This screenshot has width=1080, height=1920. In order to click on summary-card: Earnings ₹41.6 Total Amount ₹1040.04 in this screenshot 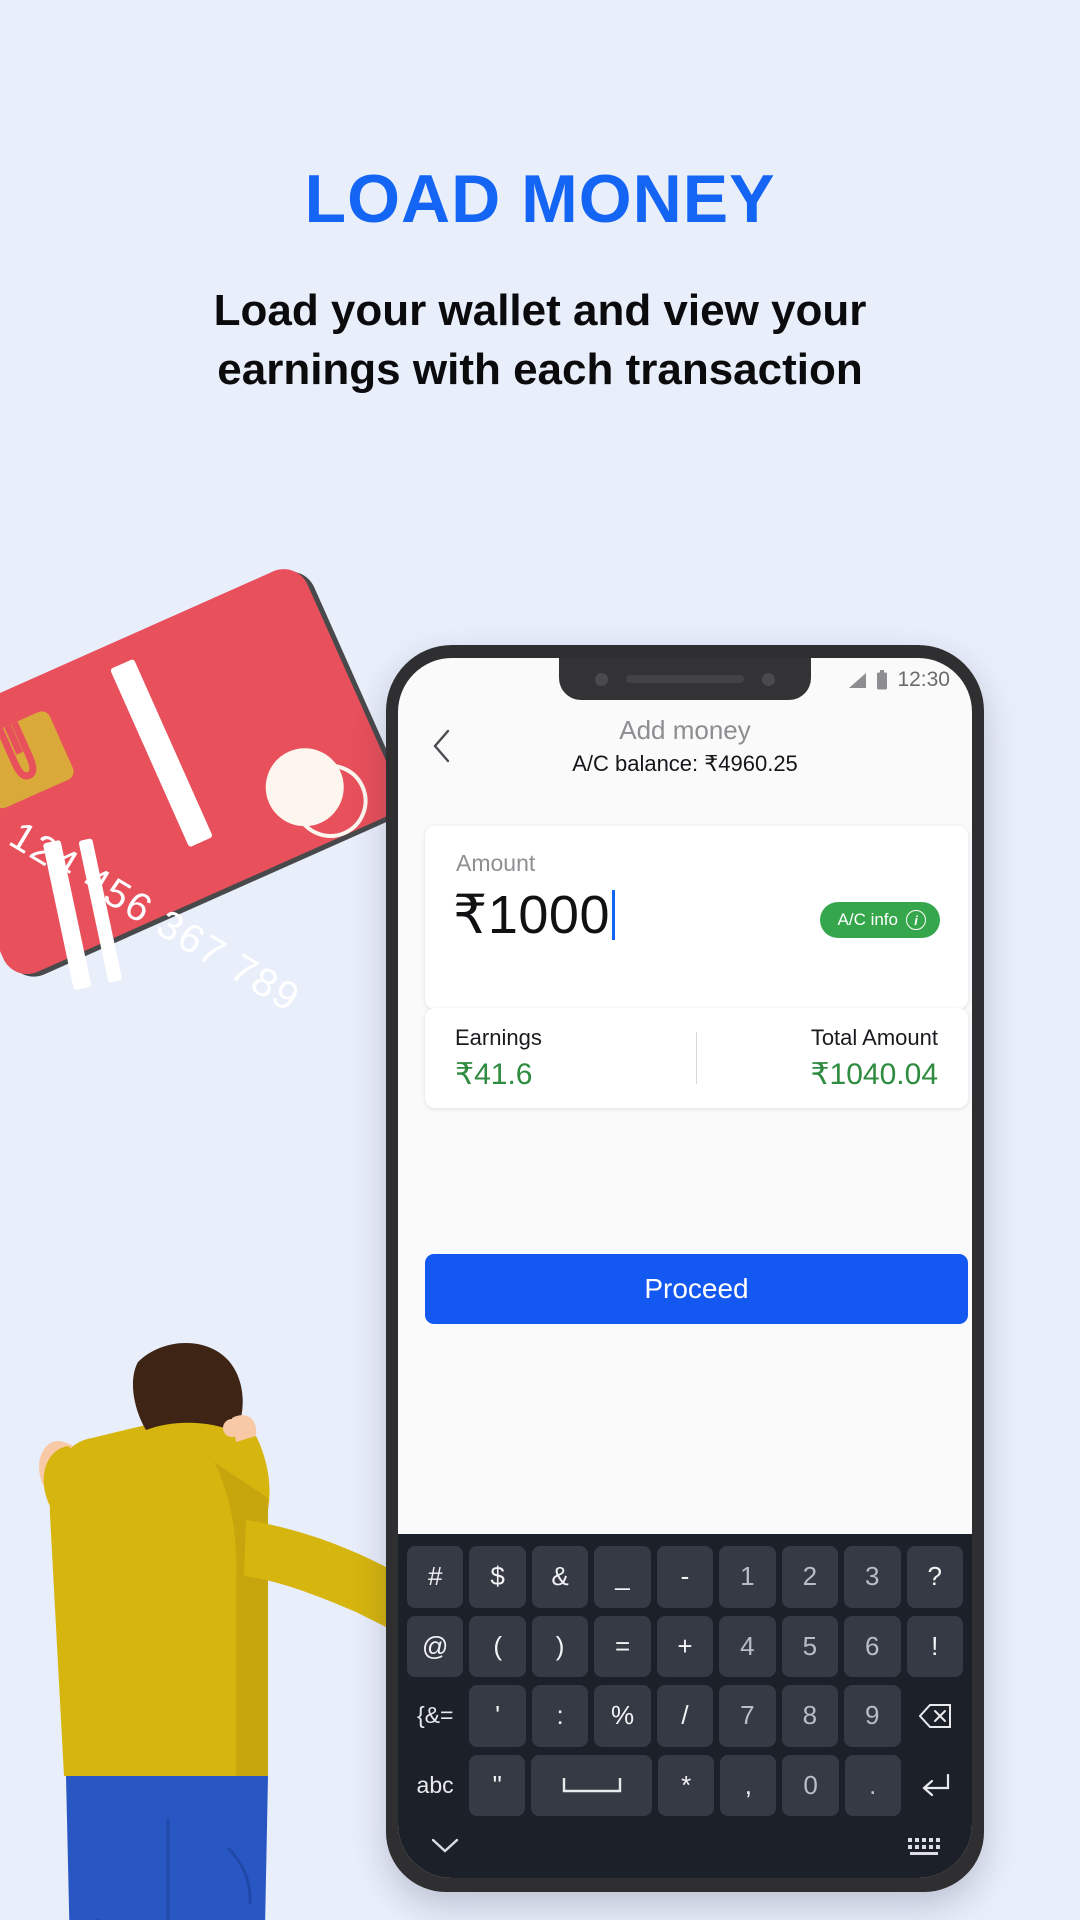, I will do `click(696, 1058)`.